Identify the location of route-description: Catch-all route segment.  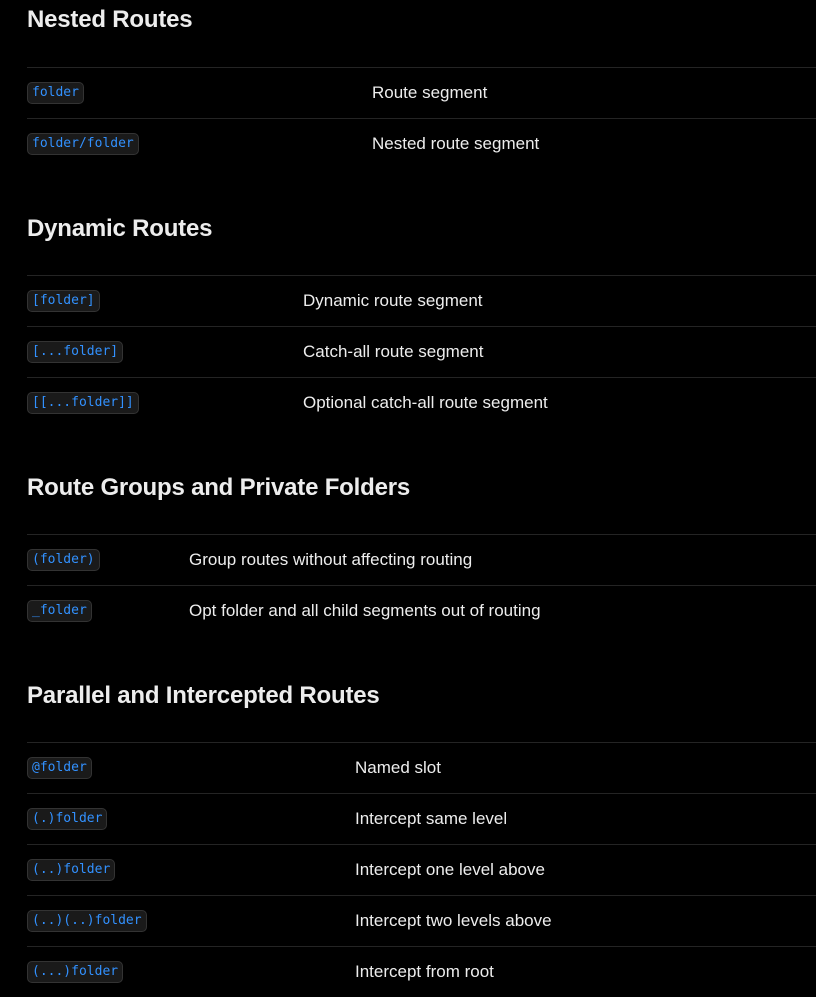
(393, 351).